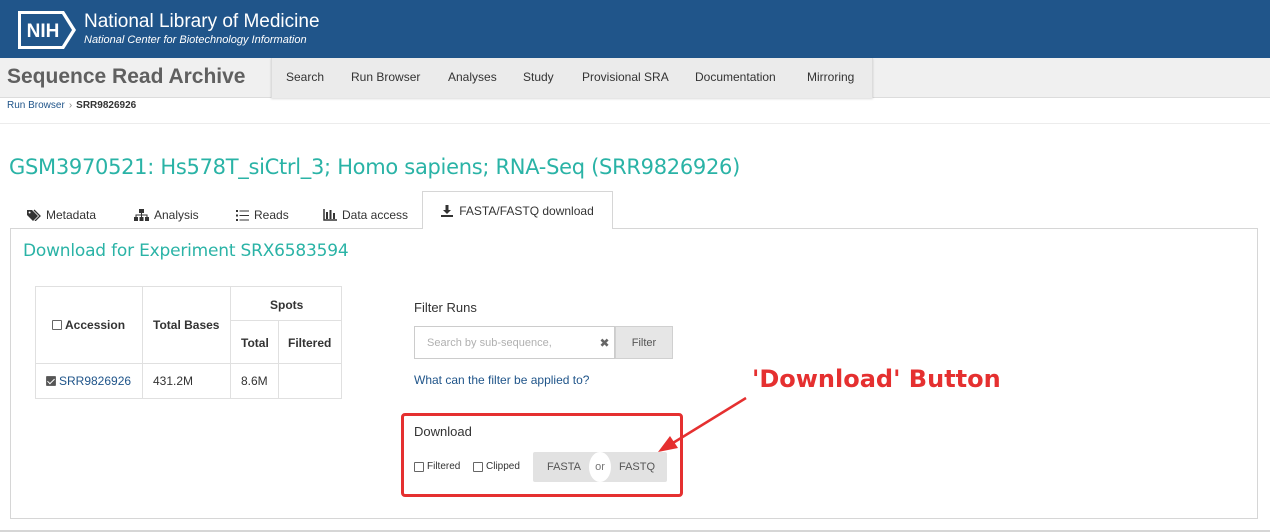 Image resolution: width=1270 pixels, height=532 pixels. I want to click on row-checkbox, so click(51, 381).